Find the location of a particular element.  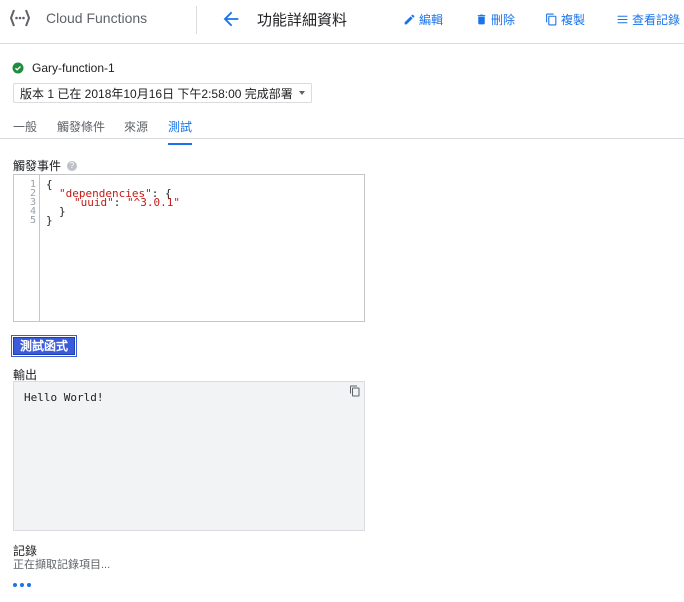

check-circle-icon is located at coordinates (18, 68).